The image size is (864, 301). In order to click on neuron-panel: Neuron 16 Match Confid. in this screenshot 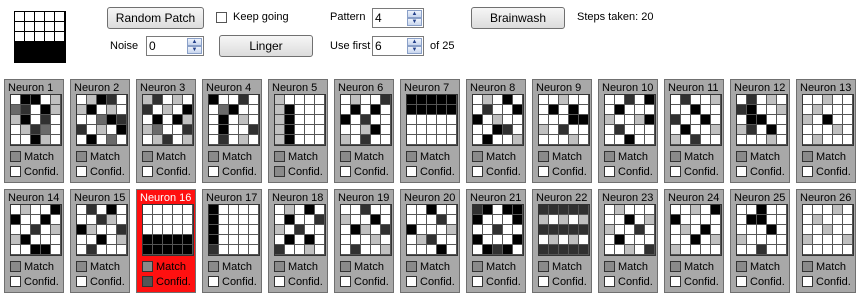, I will do `click(166, 241)`.